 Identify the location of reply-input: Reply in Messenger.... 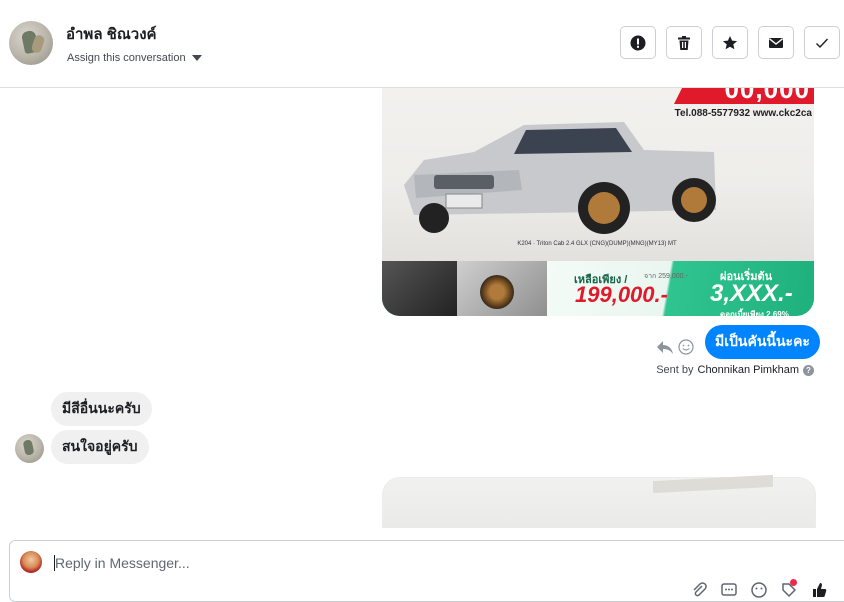
(122, 563).